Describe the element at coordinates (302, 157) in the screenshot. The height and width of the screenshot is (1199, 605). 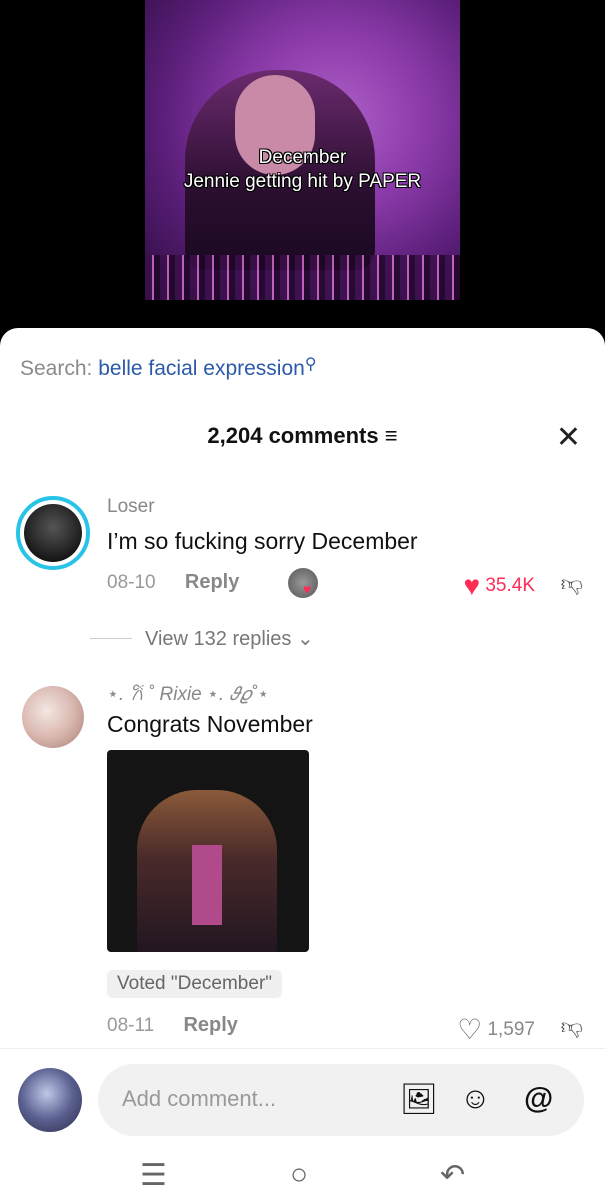
I see `video-caption-line1: December` at that location.